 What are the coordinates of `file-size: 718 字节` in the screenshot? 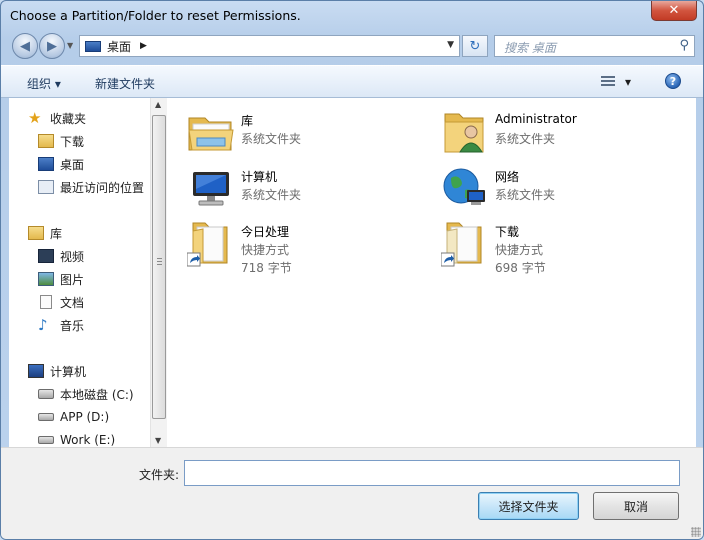 It's located at (266, 268).